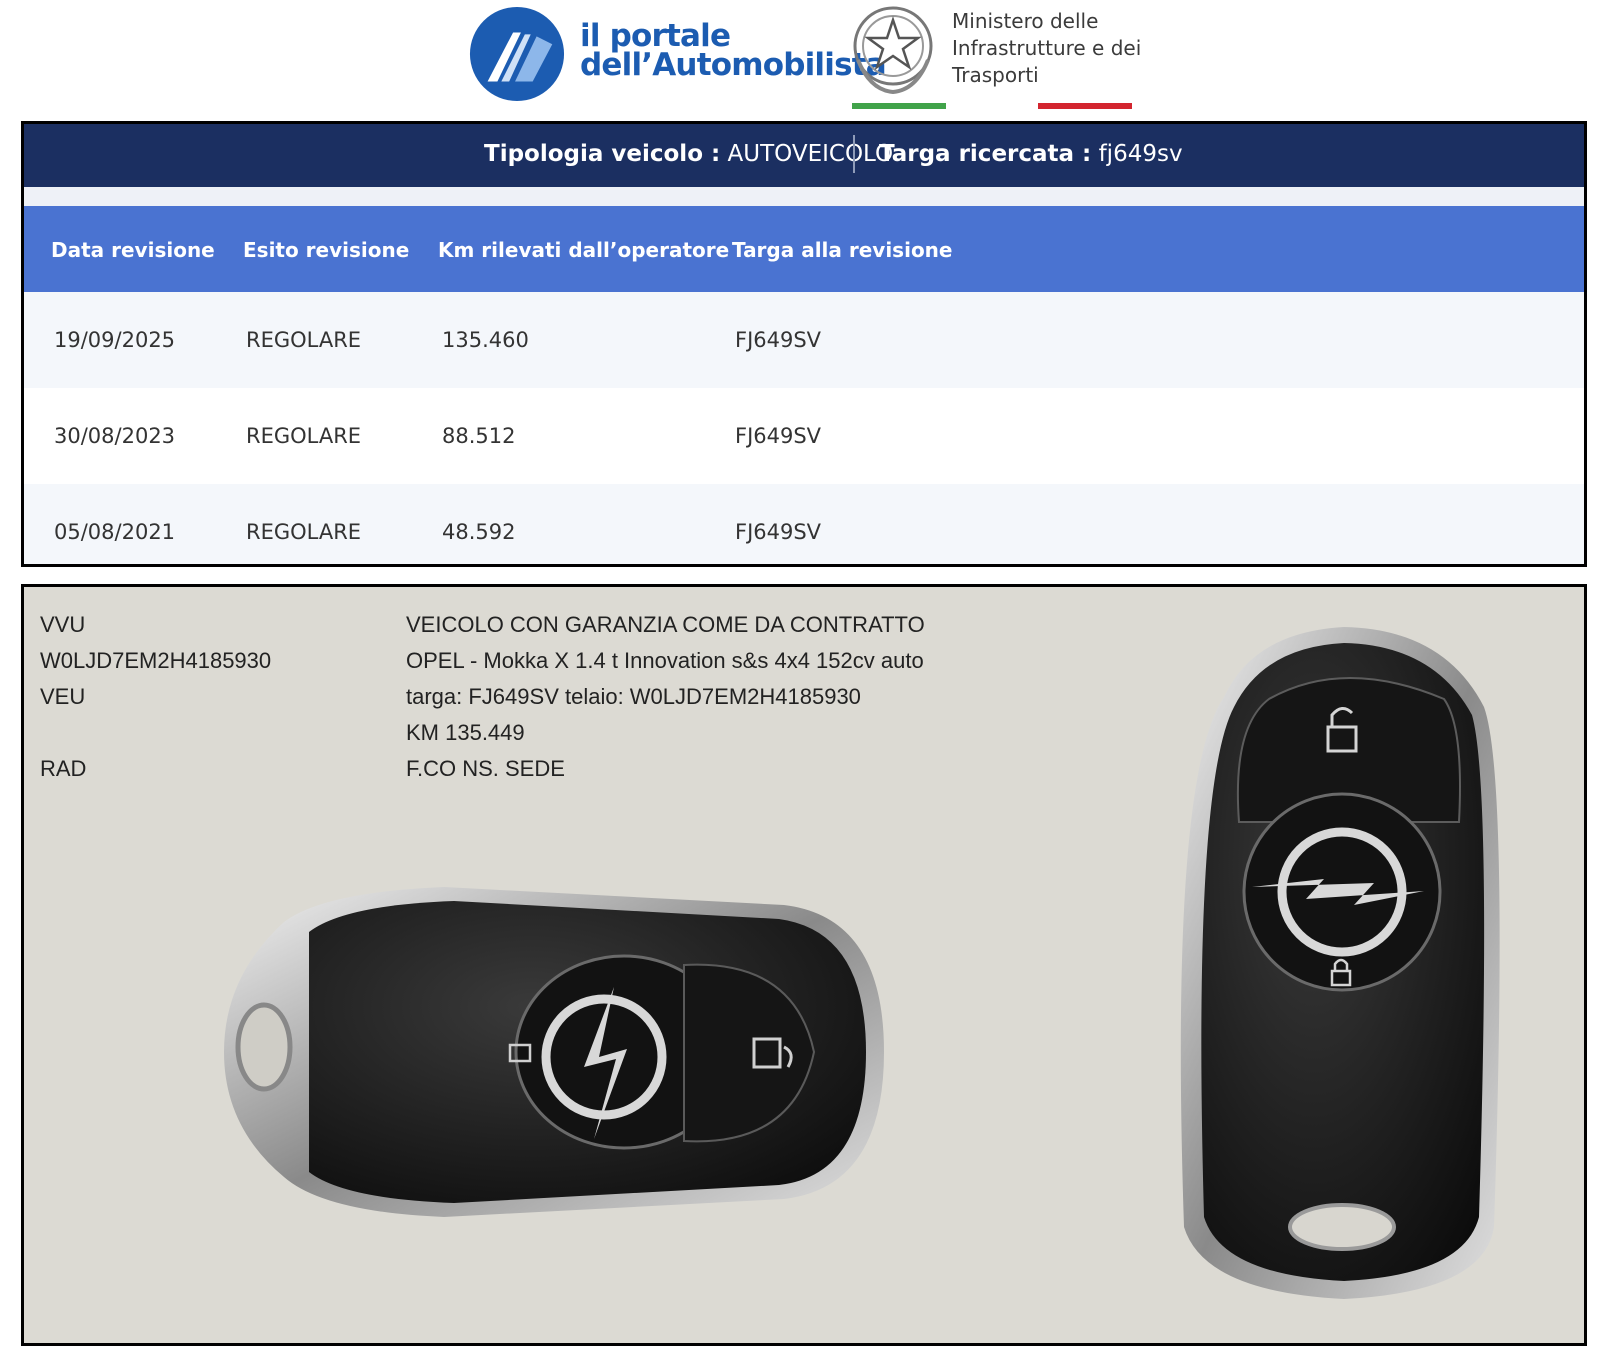 Image resolution: width=1600 pixels, height=1365 pixels. What do you see at coordinates (517, 54) in the screenshot?
I see `portale-automobilista-logo` at bounding box center [517, 54].